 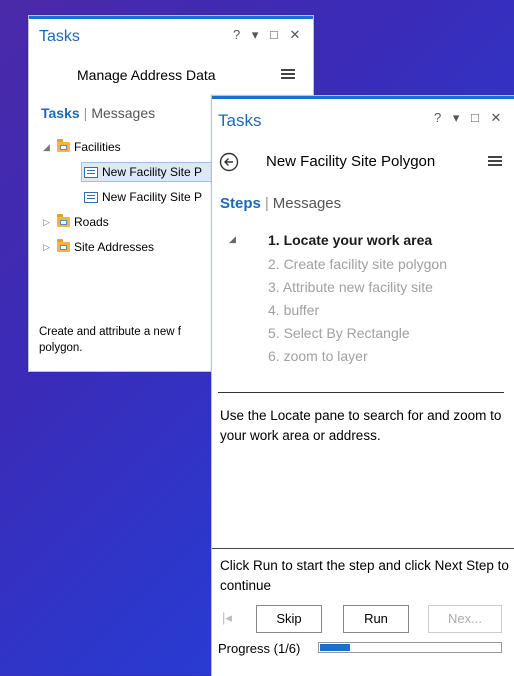 I want to click on tree-item-facilities: ◢ Facilities, so click(x=82, y=146).